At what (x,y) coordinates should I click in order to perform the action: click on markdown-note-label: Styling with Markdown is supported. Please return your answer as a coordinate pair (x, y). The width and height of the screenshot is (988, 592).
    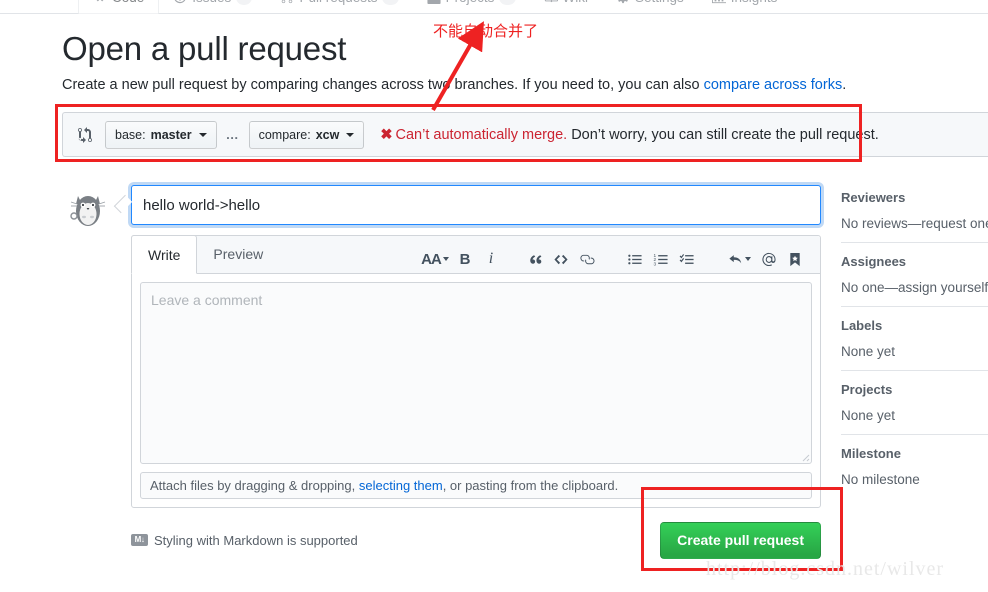
    Looking at the image, I should click on (256, 540).